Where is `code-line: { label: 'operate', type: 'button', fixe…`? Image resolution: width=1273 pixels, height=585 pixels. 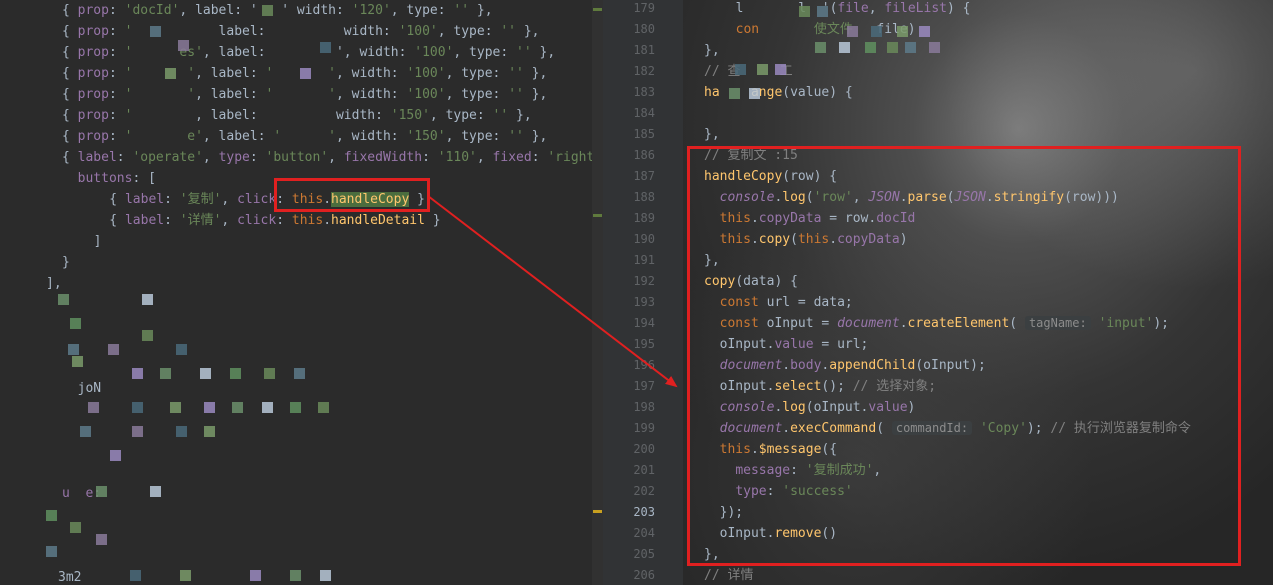
code-line: { label: 'operate', type: 'button', fixe… is located at coordinates (332, 157).